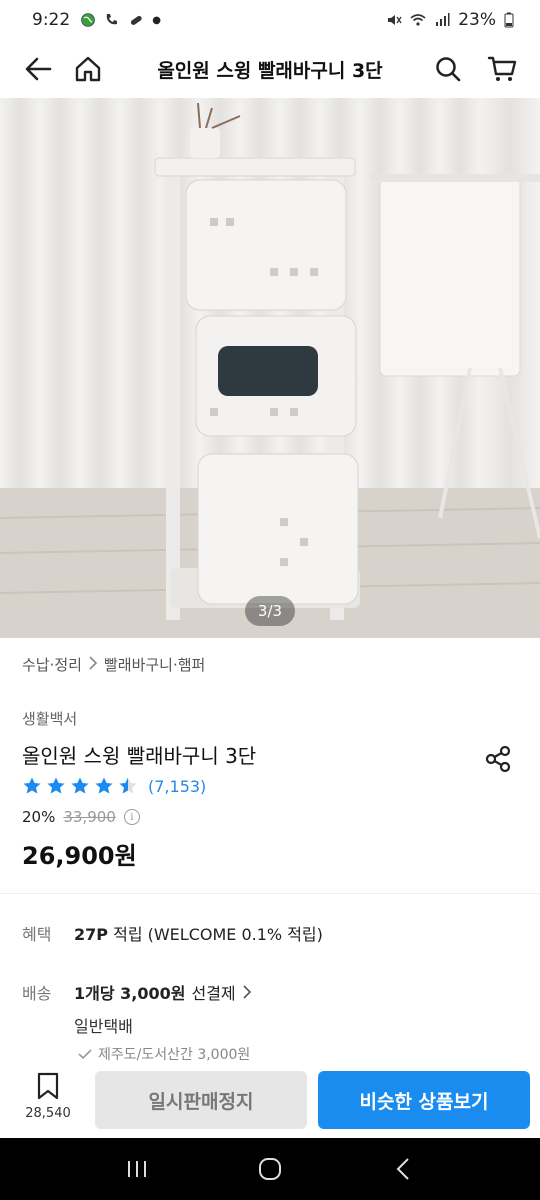 This screenshot has height=1200, width=540. What do you see at coordinates (112, 19) in the screenshot?
I see `call-icon` at bounding box center [112, 19].